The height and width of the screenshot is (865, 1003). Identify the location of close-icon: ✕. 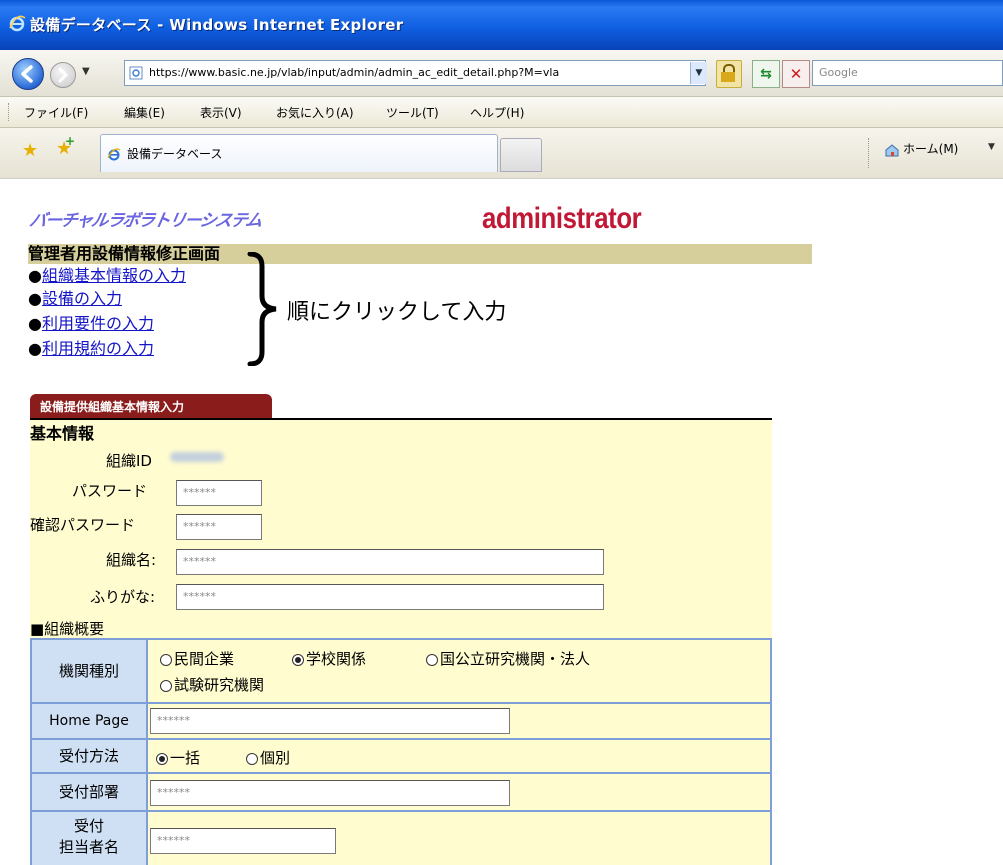
(796, 74).